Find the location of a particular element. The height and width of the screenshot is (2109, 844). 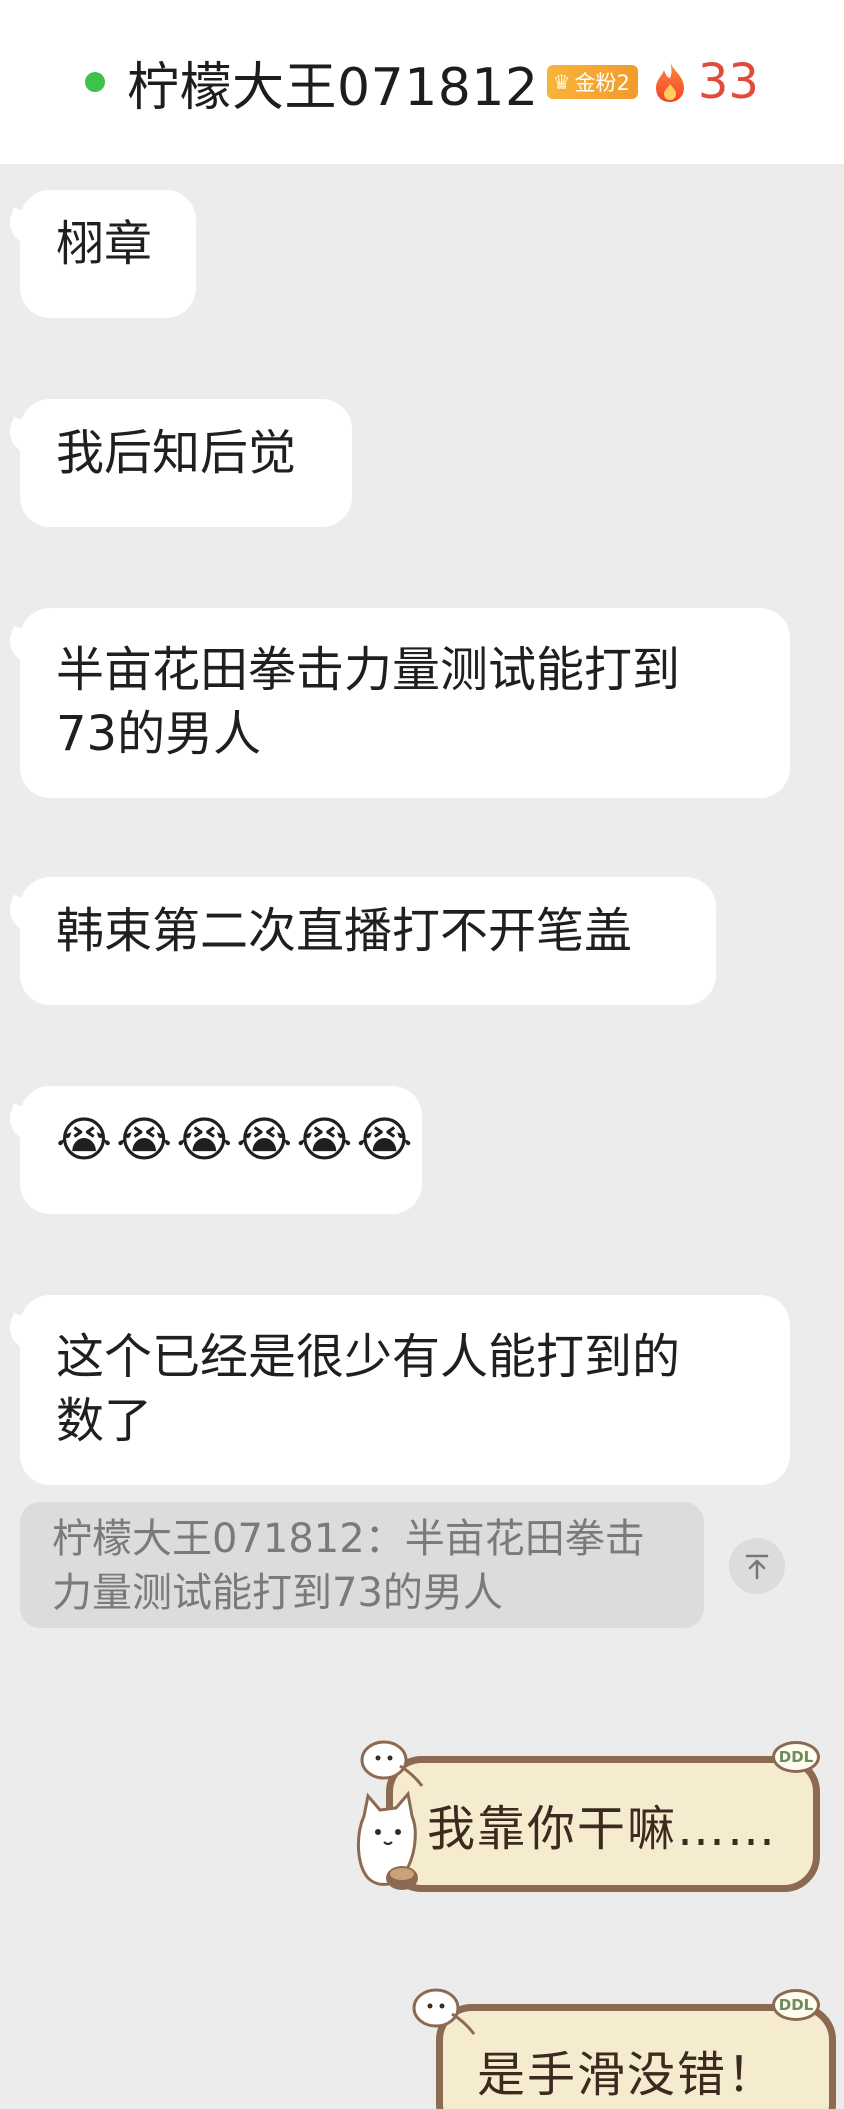

message-bubble: 我后知后觉 is located at coordinates (186, 463).